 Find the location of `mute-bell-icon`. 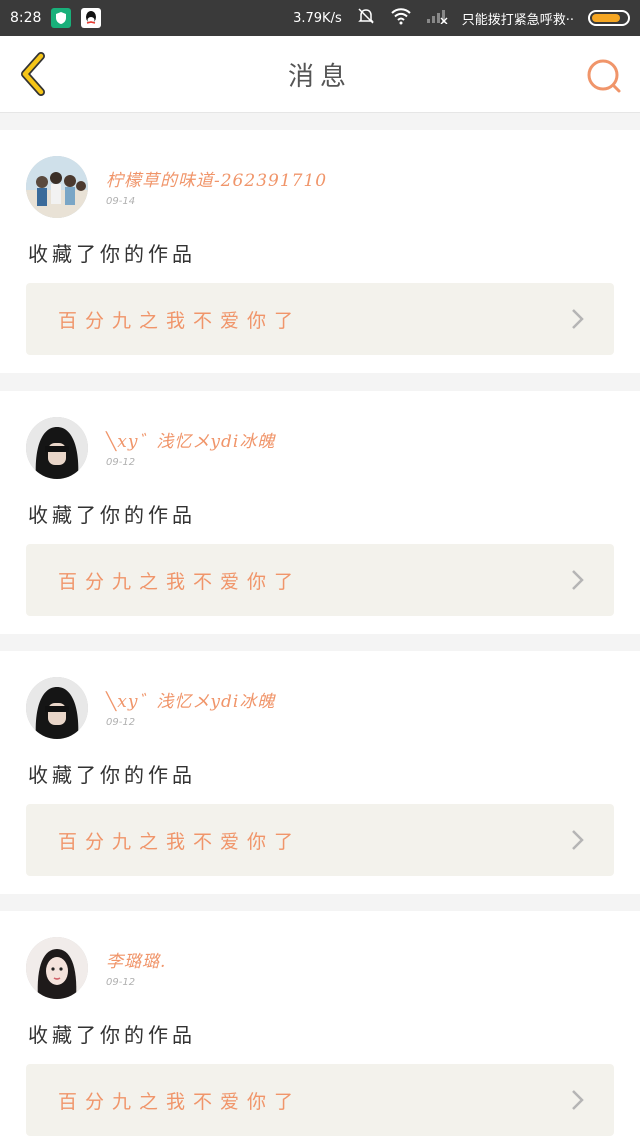

mute-bell-icon is located at coordinates (366, 18).